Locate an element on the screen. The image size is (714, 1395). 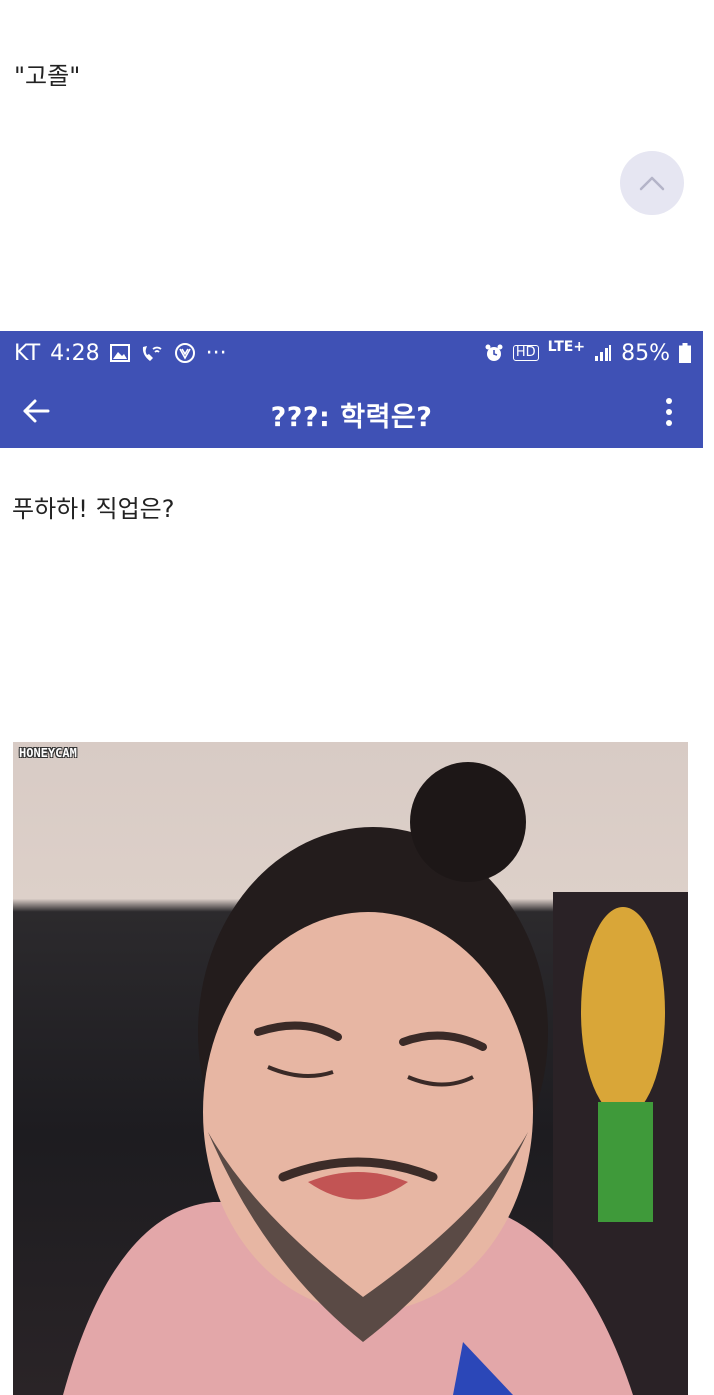
wifi-call-icon is located at coordinates (152, 353).